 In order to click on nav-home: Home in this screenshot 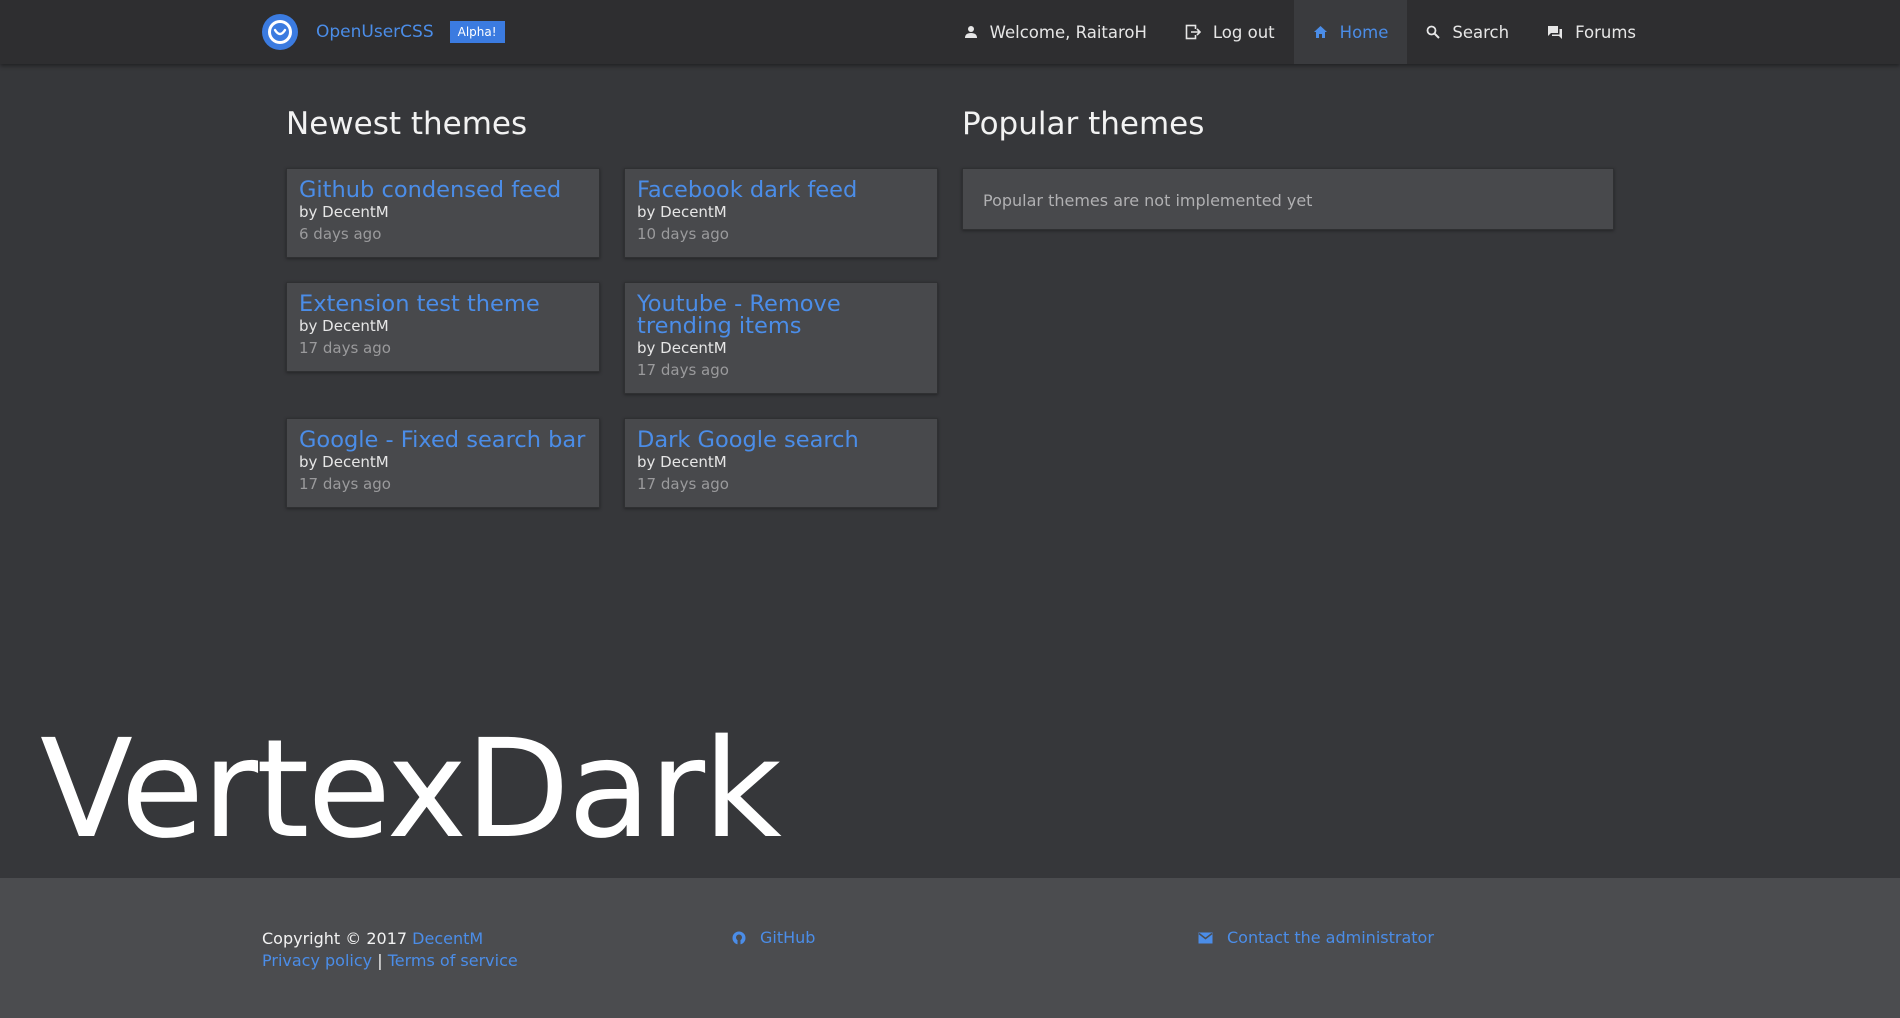, I will do `click(1350, 32)`.